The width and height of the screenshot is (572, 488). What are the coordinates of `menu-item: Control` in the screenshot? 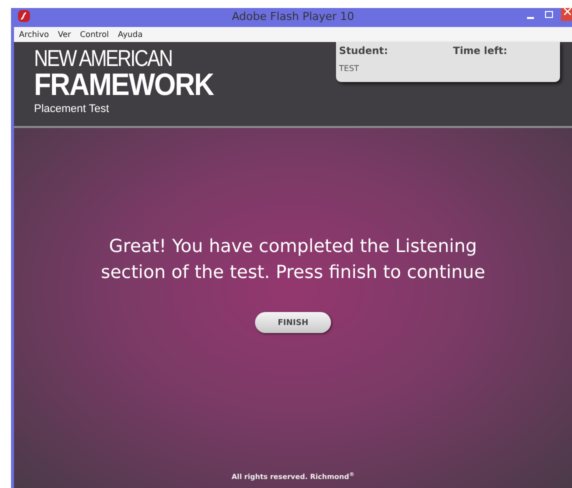 It's located at (94, 34).